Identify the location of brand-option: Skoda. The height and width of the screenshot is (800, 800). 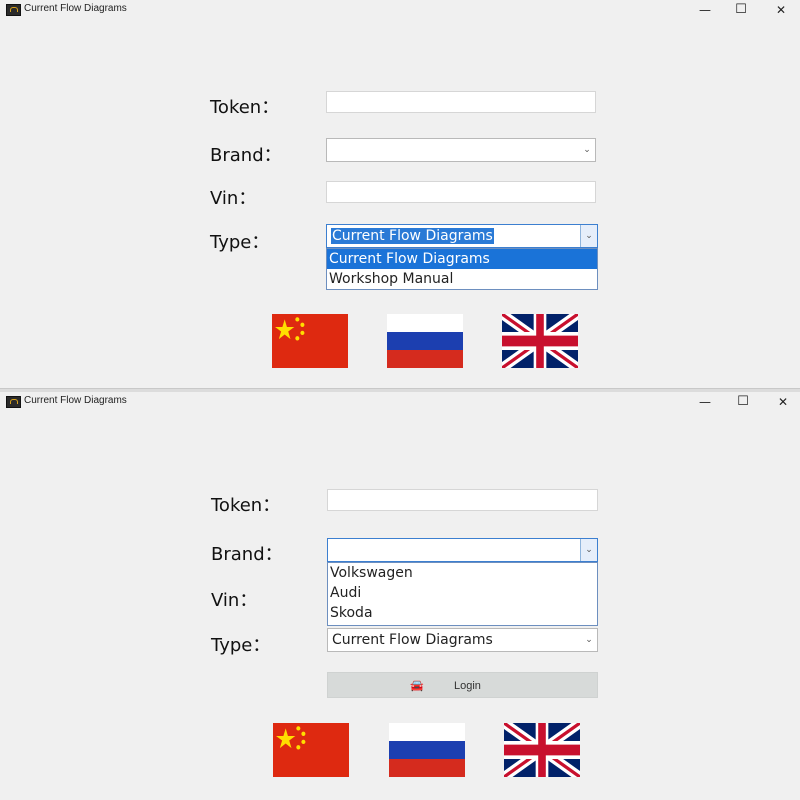
(462, 613).